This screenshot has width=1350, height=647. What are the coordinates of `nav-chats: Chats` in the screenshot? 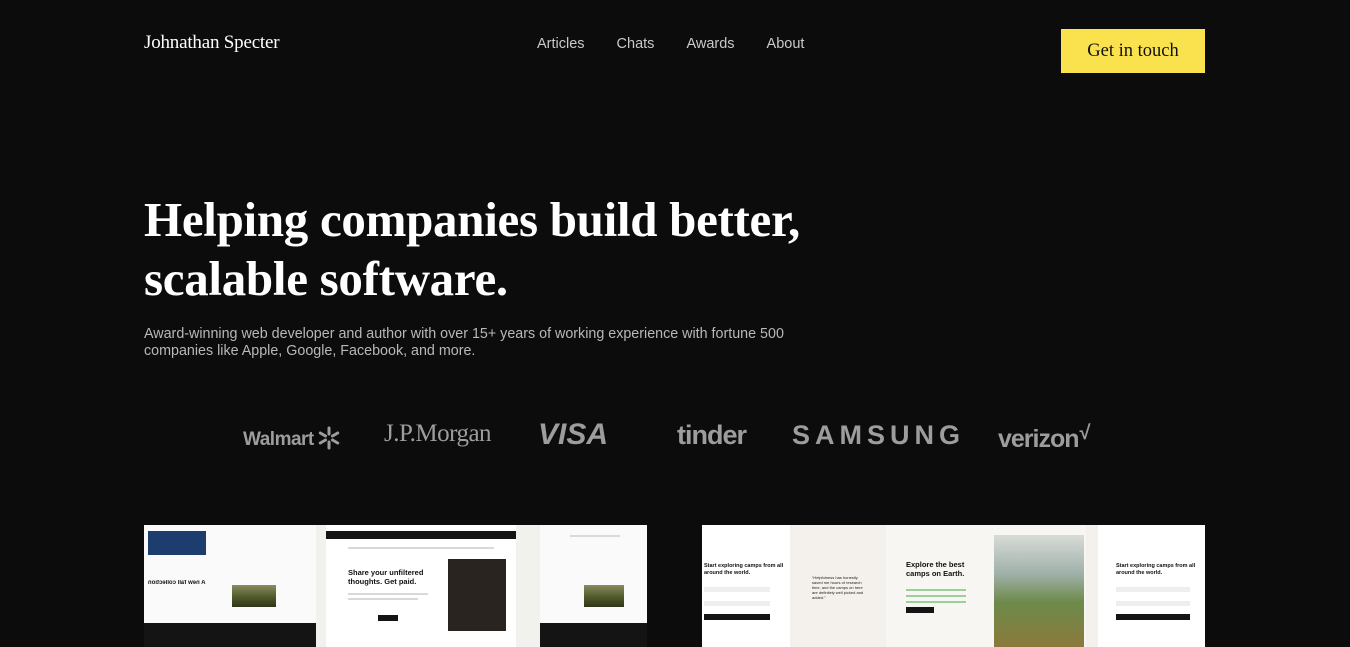 It's located at (636, 44).